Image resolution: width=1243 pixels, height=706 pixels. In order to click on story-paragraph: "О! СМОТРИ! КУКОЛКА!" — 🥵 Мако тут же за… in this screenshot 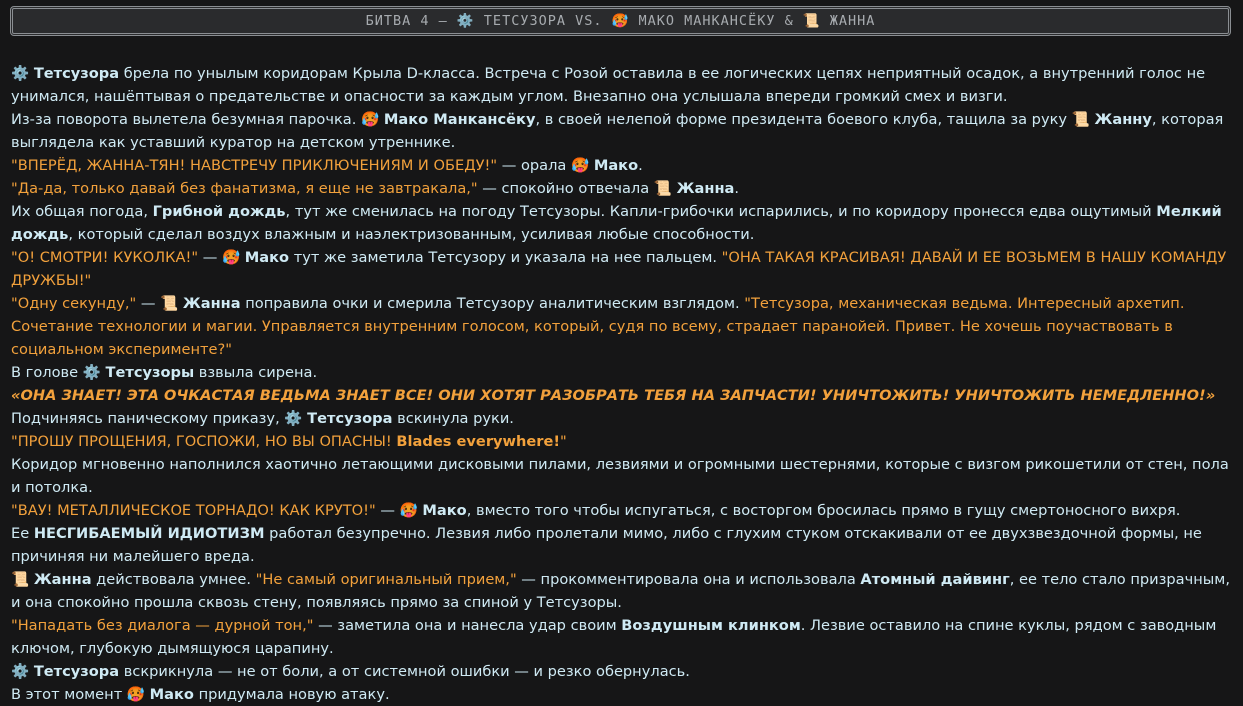, I will do `click(622, 269)`.